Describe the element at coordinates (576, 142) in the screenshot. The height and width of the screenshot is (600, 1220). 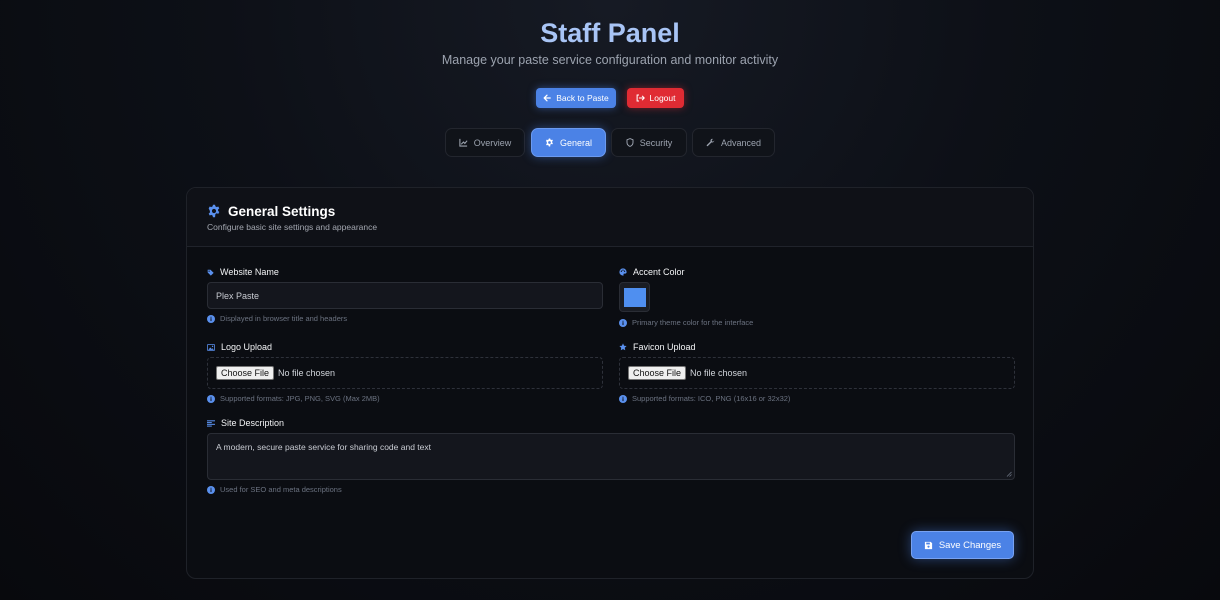
I see `tab-general-label: General` at that location.